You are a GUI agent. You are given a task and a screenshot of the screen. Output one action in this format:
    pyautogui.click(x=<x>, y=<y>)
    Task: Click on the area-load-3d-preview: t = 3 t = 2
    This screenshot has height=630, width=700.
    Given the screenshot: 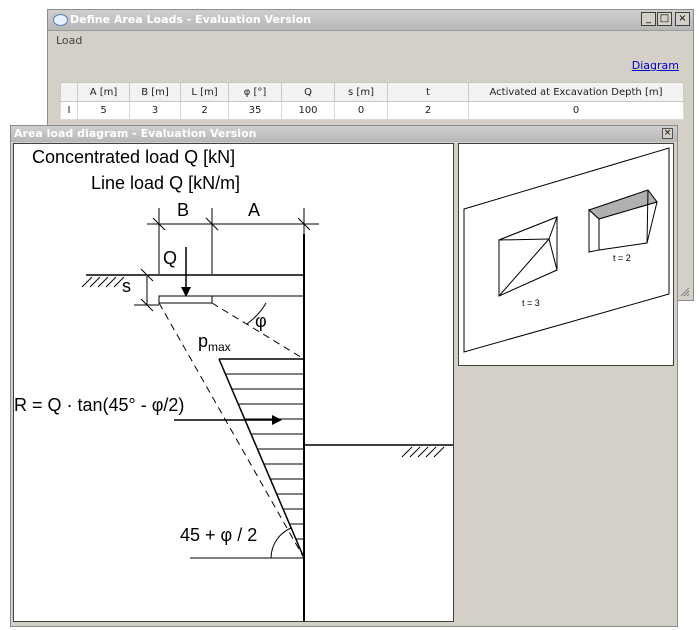 What is the action you would take?
    pyautogui.click(x=566, y=250)
    